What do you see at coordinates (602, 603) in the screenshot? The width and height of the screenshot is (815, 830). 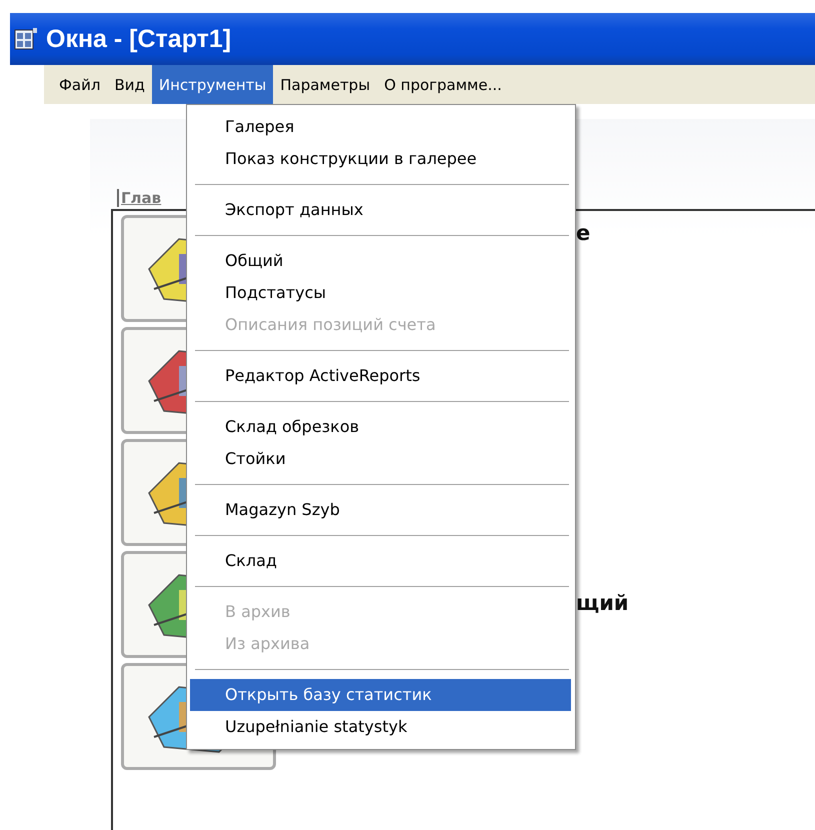 I see `tile-caption: щий` at bounding box center [602, 603].